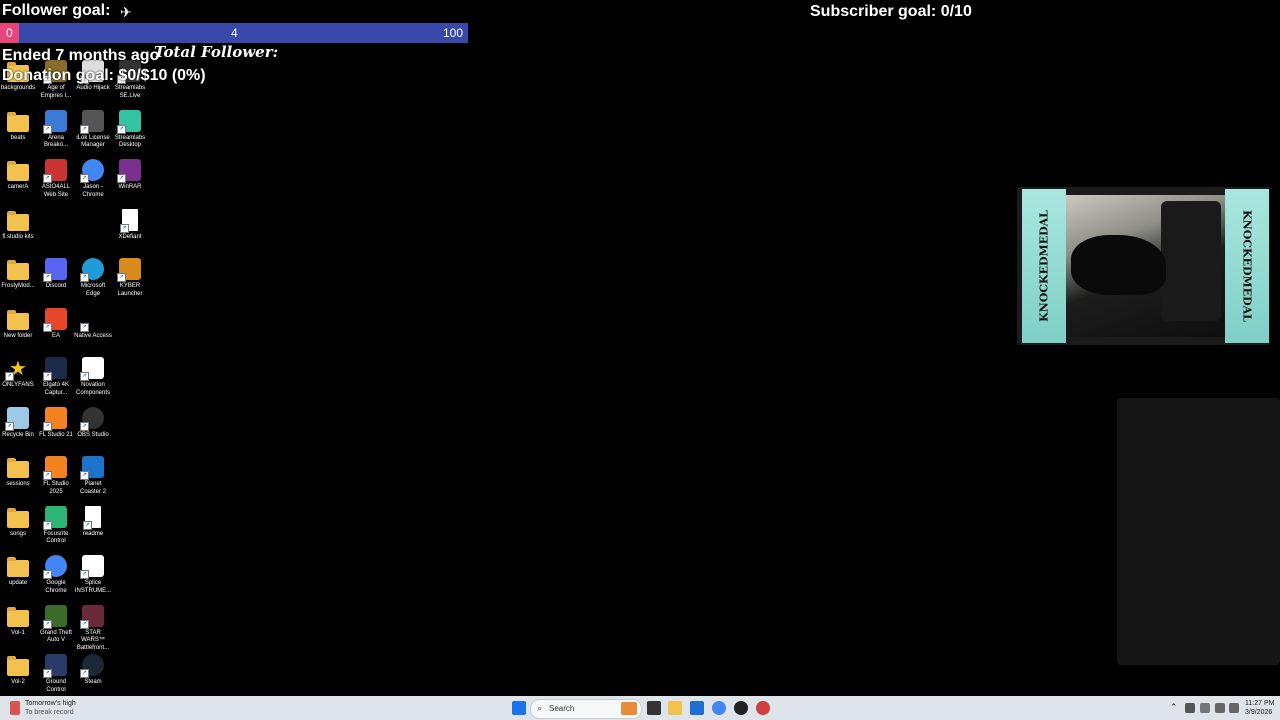 The width and height of the screenshot is (1280, 720). What do you see at coordinates (1259, 703) in the screenshot?
I see `clock-time: 11:27 PM` at bounding box center [1259, 703].